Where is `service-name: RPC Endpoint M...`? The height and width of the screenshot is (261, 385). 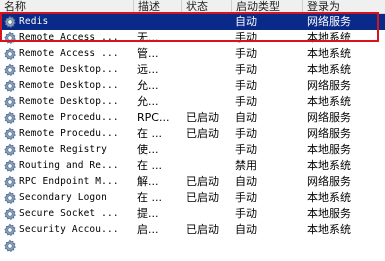 service-name: RPC Endpoint M... is located at coordinates (69, 181).